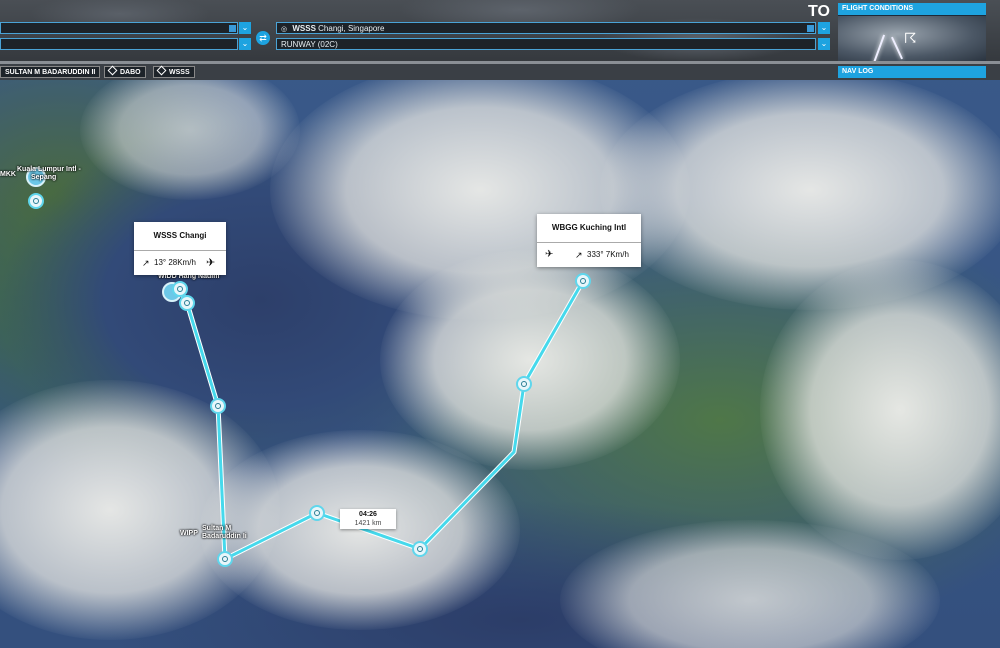  Describe the element at coordinates (309, 44) in the screenshot. I see `arrival-runway-value: RUNWAY (02C)` at that location.